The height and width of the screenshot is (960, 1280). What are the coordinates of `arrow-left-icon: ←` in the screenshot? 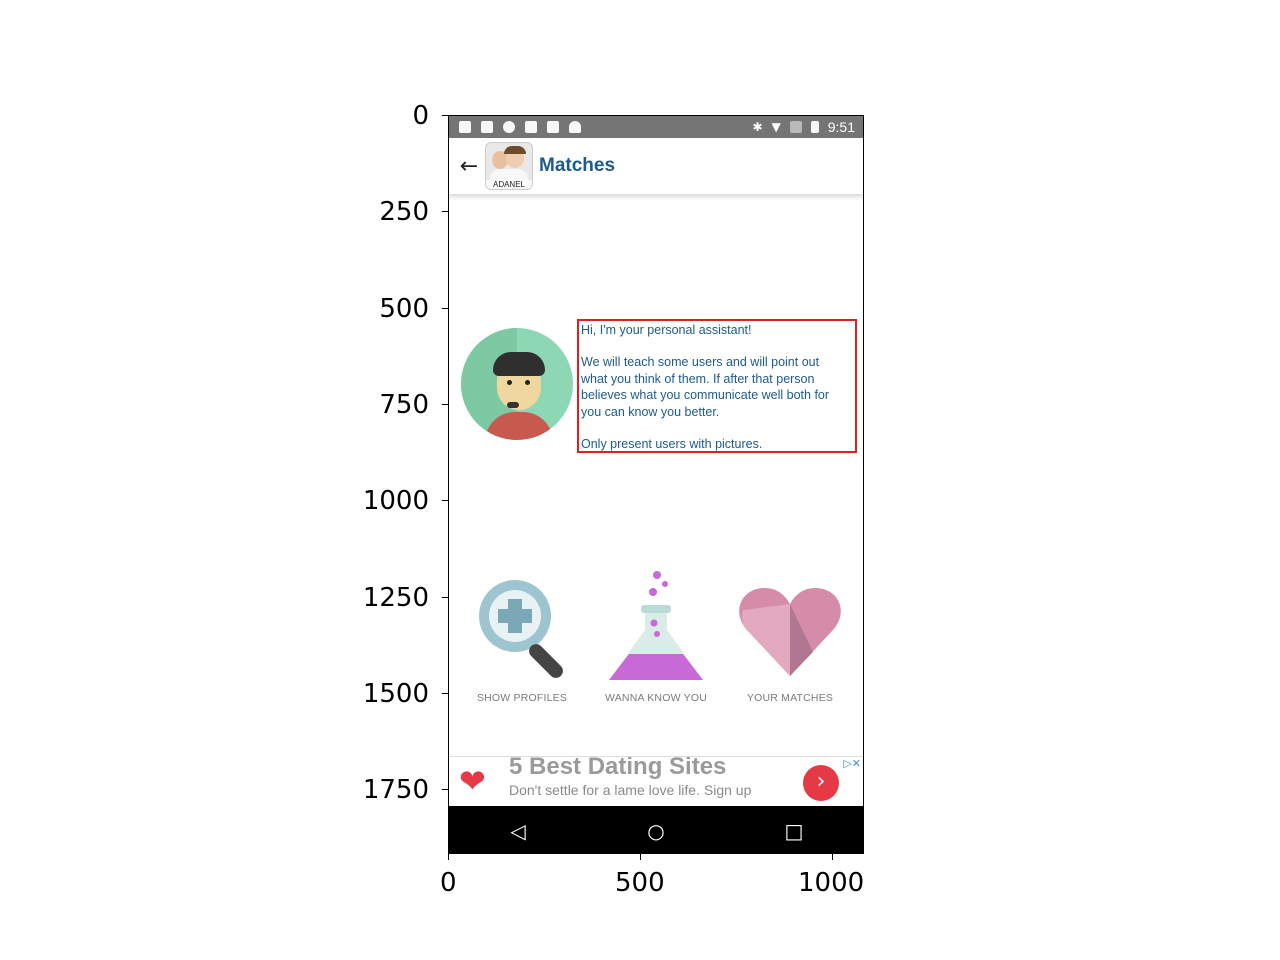 It's located at (469, 166).